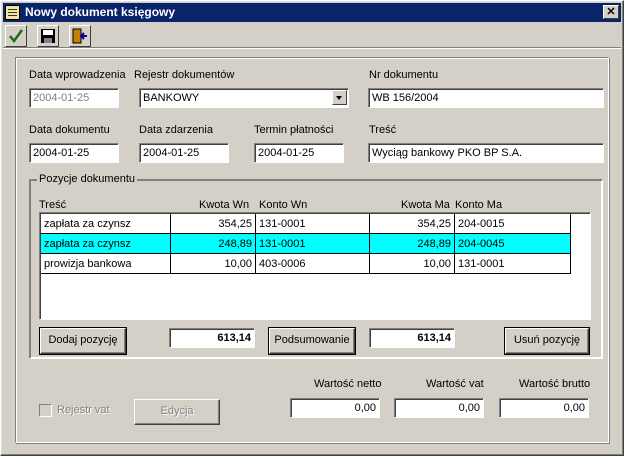 The width and height of the screenshot is (624, 456). Describe the element at coordinates (486, 153) in the screenshot. I see `content-field: Wyciąg bankowy PKO BP S.A.` at that location.